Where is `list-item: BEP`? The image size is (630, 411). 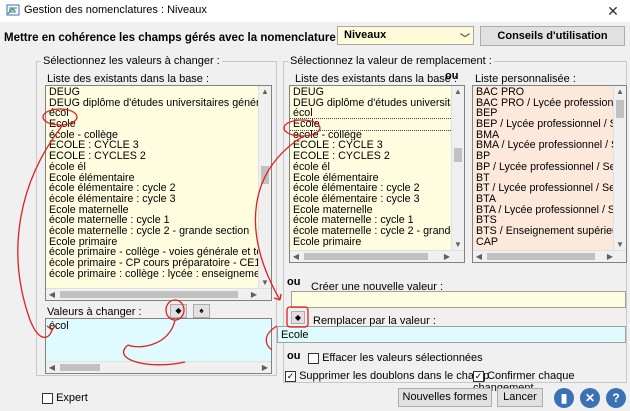 list-item: BEP is located at coordinates (549, 113).